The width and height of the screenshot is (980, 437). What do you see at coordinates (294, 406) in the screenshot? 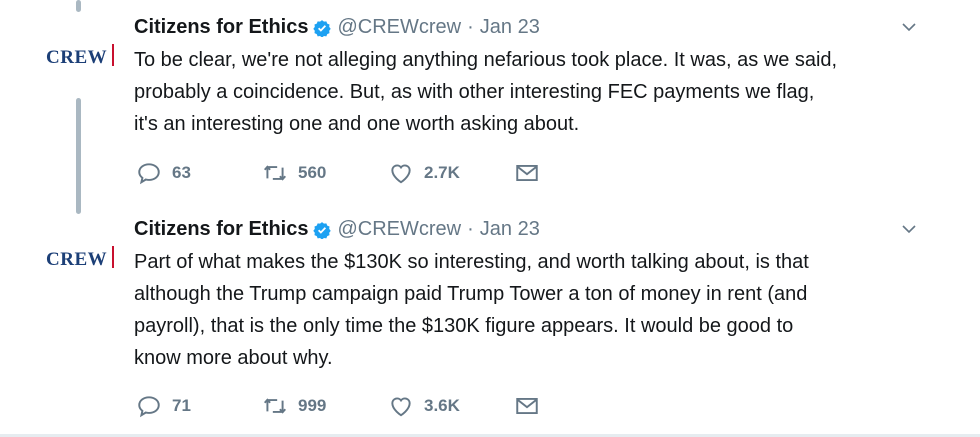
I see `retweet-button: 999` at bounding box center [294, 406].